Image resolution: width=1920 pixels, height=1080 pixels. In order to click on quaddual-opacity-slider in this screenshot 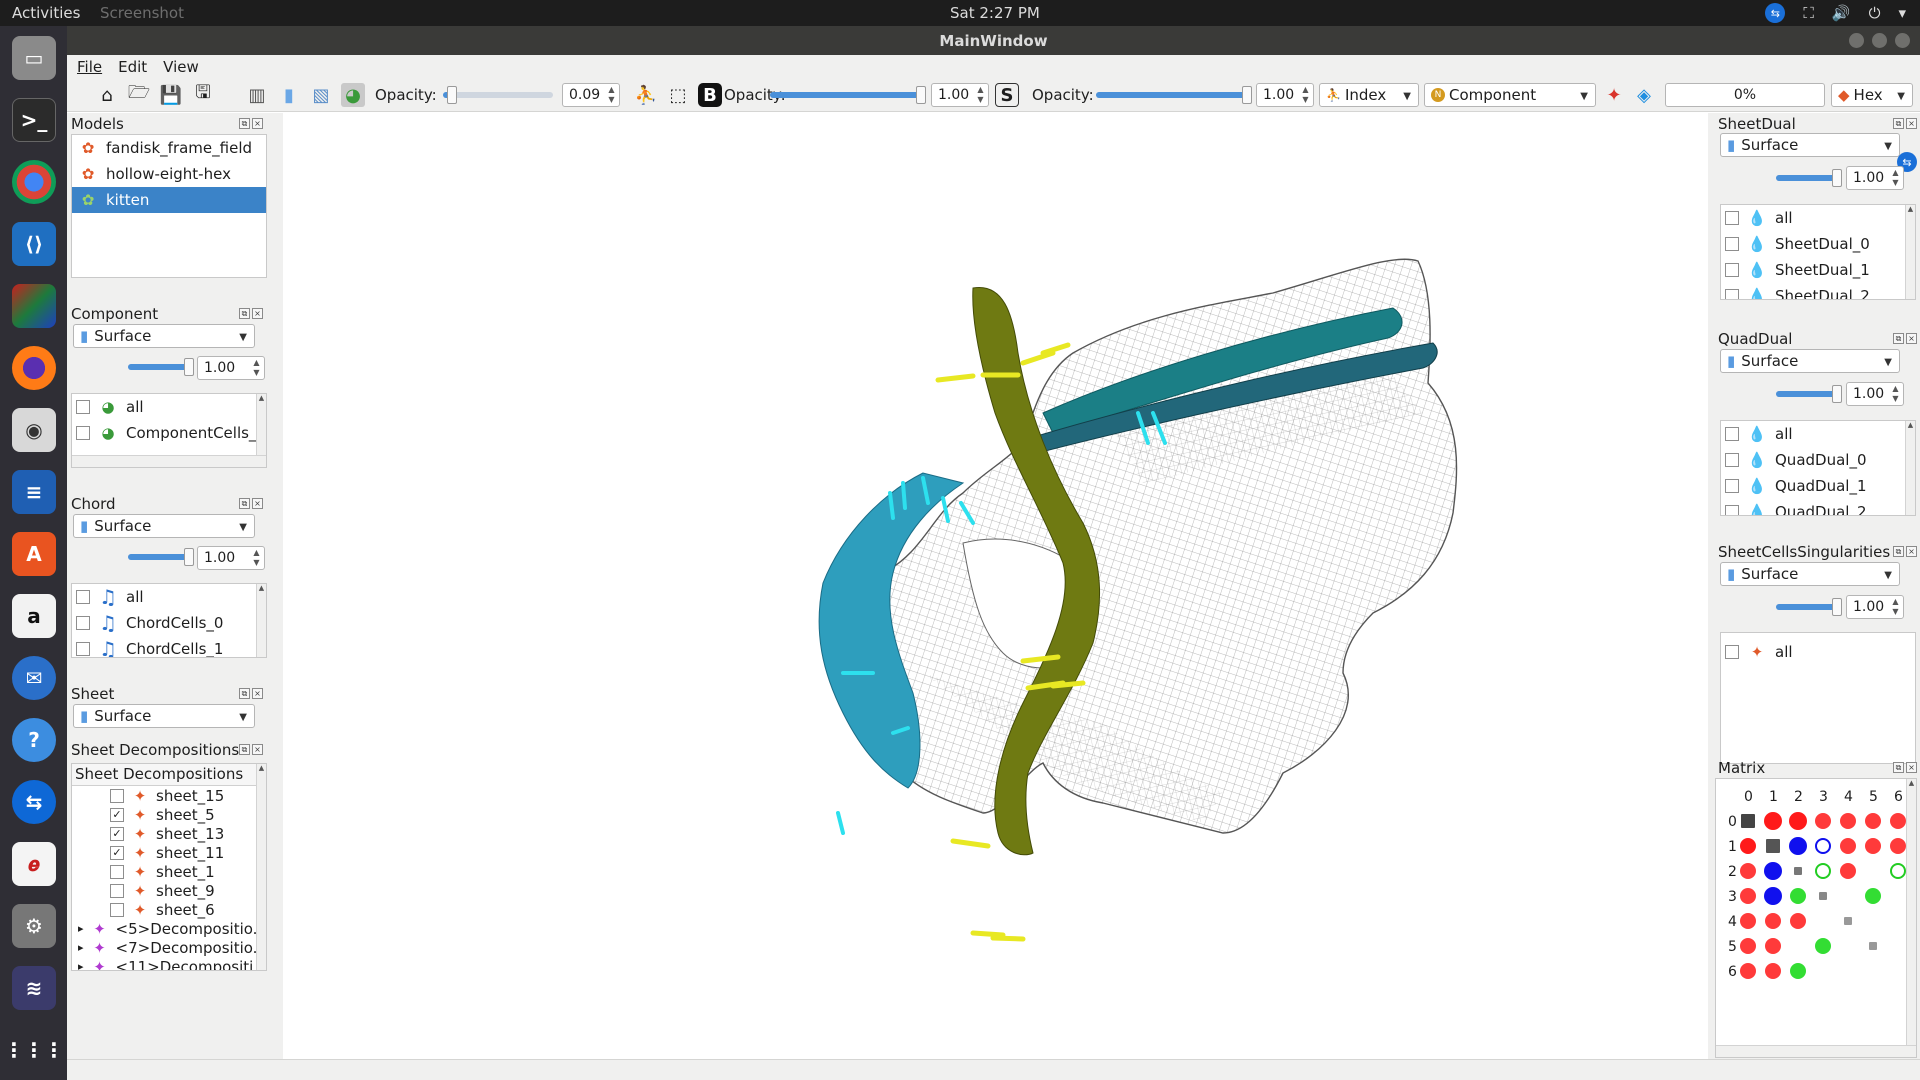, I will do `click(1809, 394)`.